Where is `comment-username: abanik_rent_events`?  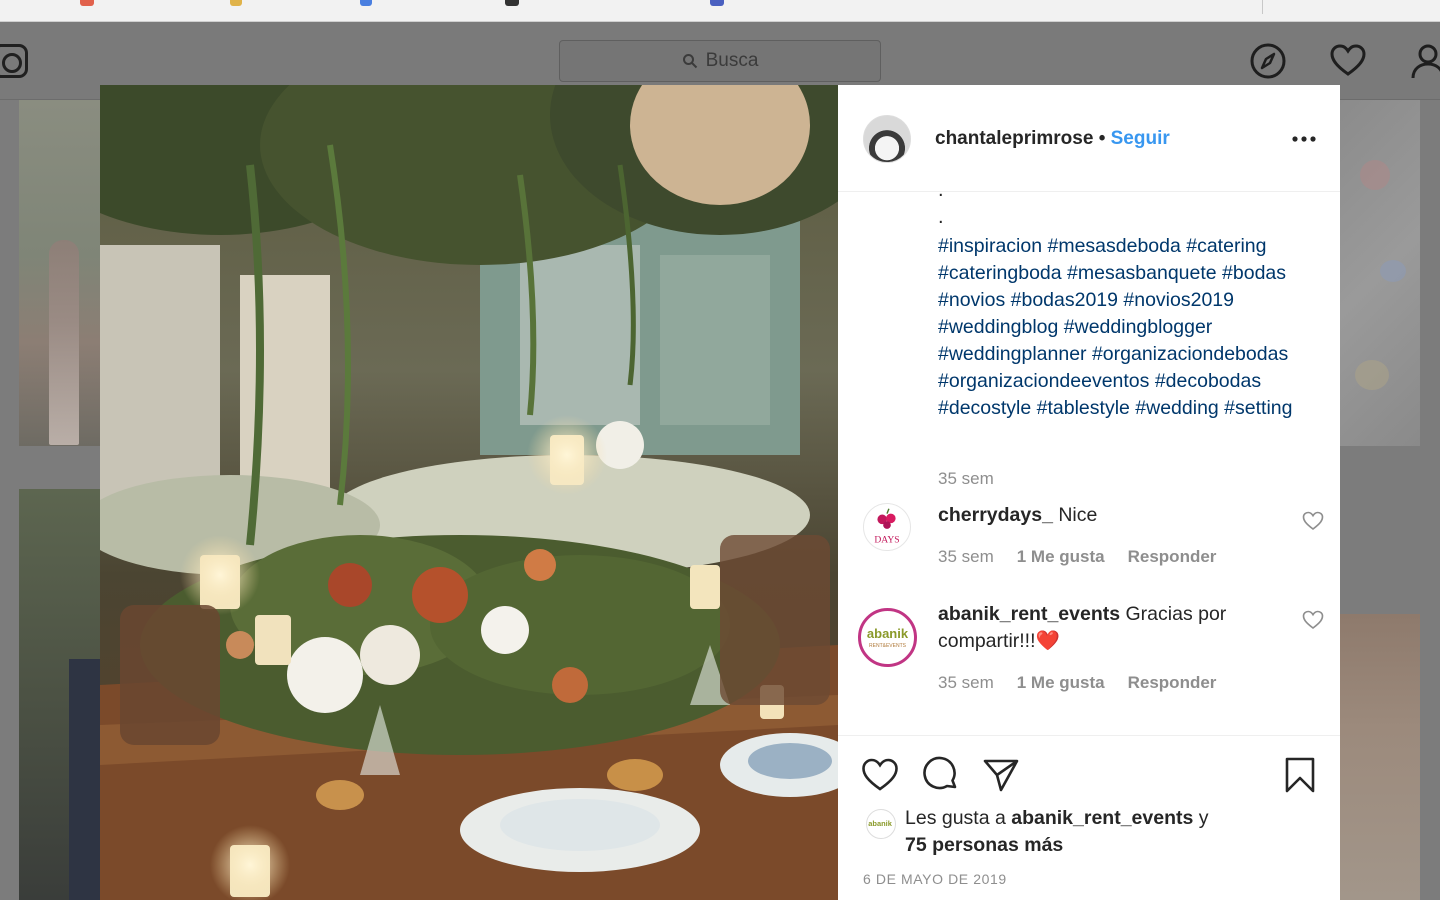 comment-username: abanik_rent_events is located at coordinates (1029, 614).